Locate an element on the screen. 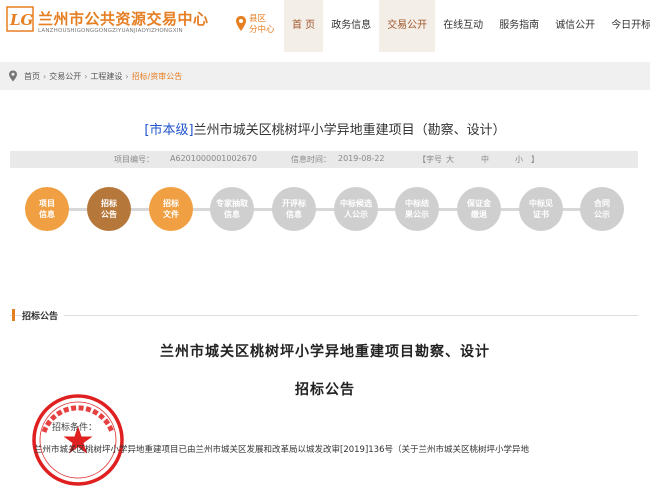  nav-trade-public: 交易公开 is located at coordinates (407, 26).